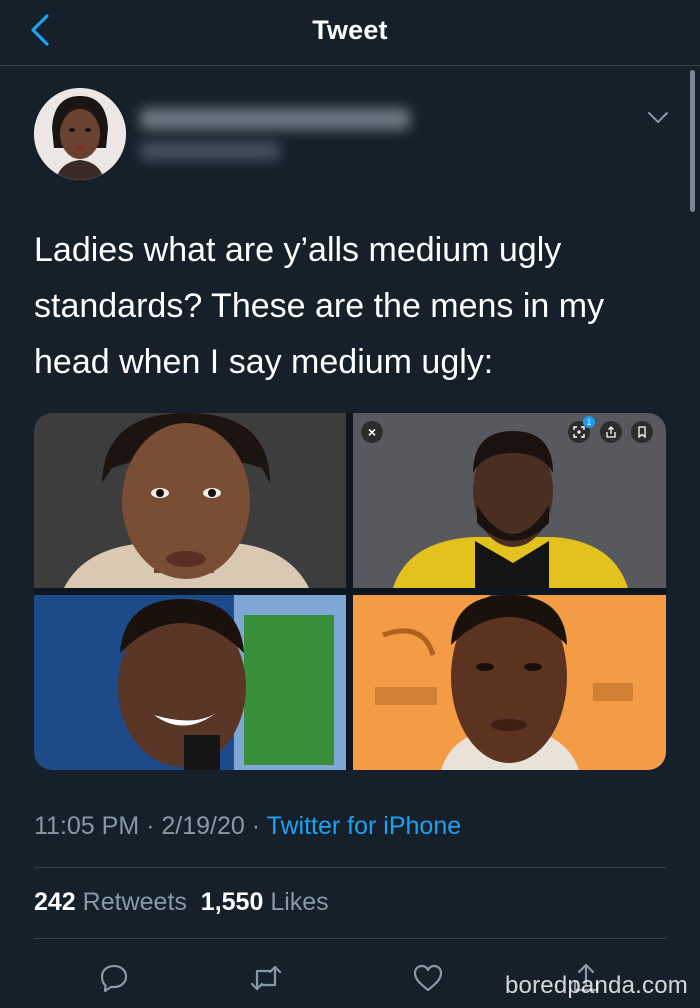 The height and width of the screenshot is (1008, 700). I want to click on tweet-stats: 242 Retweets 1,550 Likes, so click(181, 902).